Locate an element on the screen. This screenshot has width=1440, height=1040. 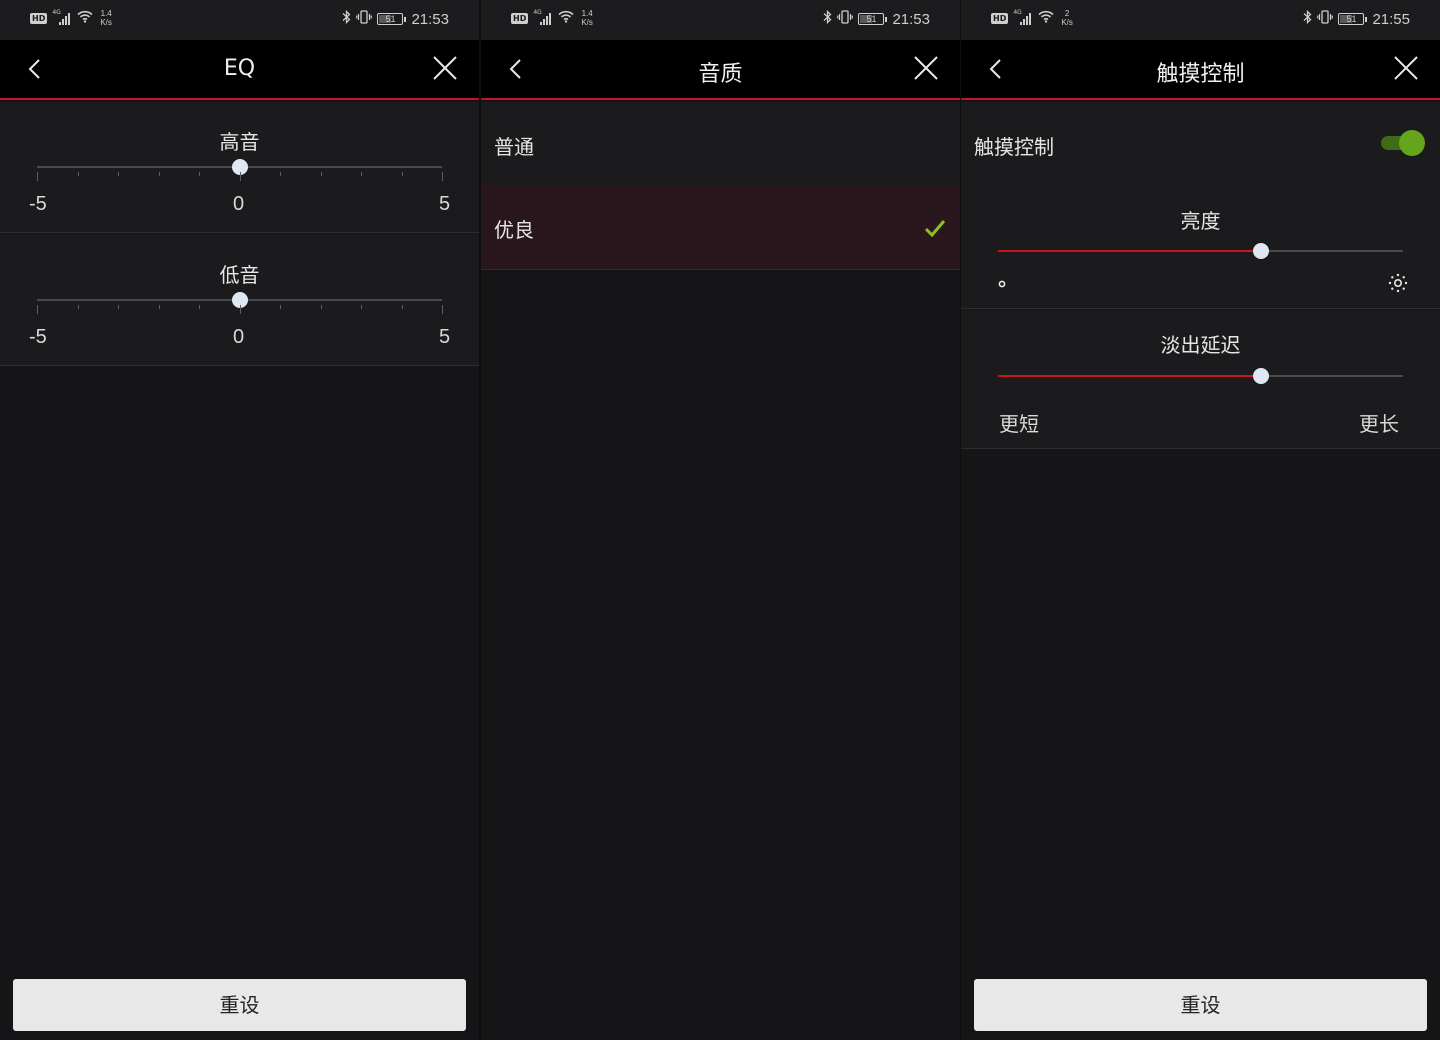
fade-delay-label: 淡出延迟 is located at coordinates (1200, 345).